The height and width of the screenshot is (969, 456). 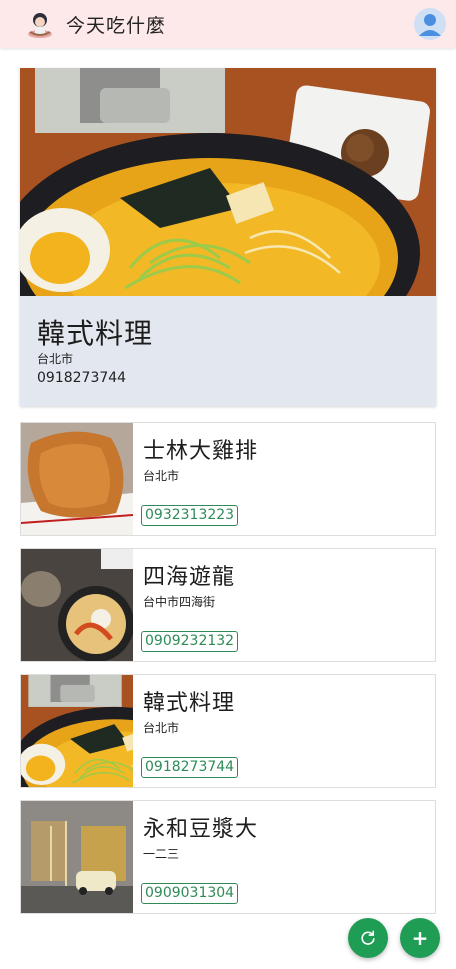 What do you see at coordinates (201, 451) in the screenshot?
I see `restaurant-name: 士林大雞排` at bounding box center [201, 451].